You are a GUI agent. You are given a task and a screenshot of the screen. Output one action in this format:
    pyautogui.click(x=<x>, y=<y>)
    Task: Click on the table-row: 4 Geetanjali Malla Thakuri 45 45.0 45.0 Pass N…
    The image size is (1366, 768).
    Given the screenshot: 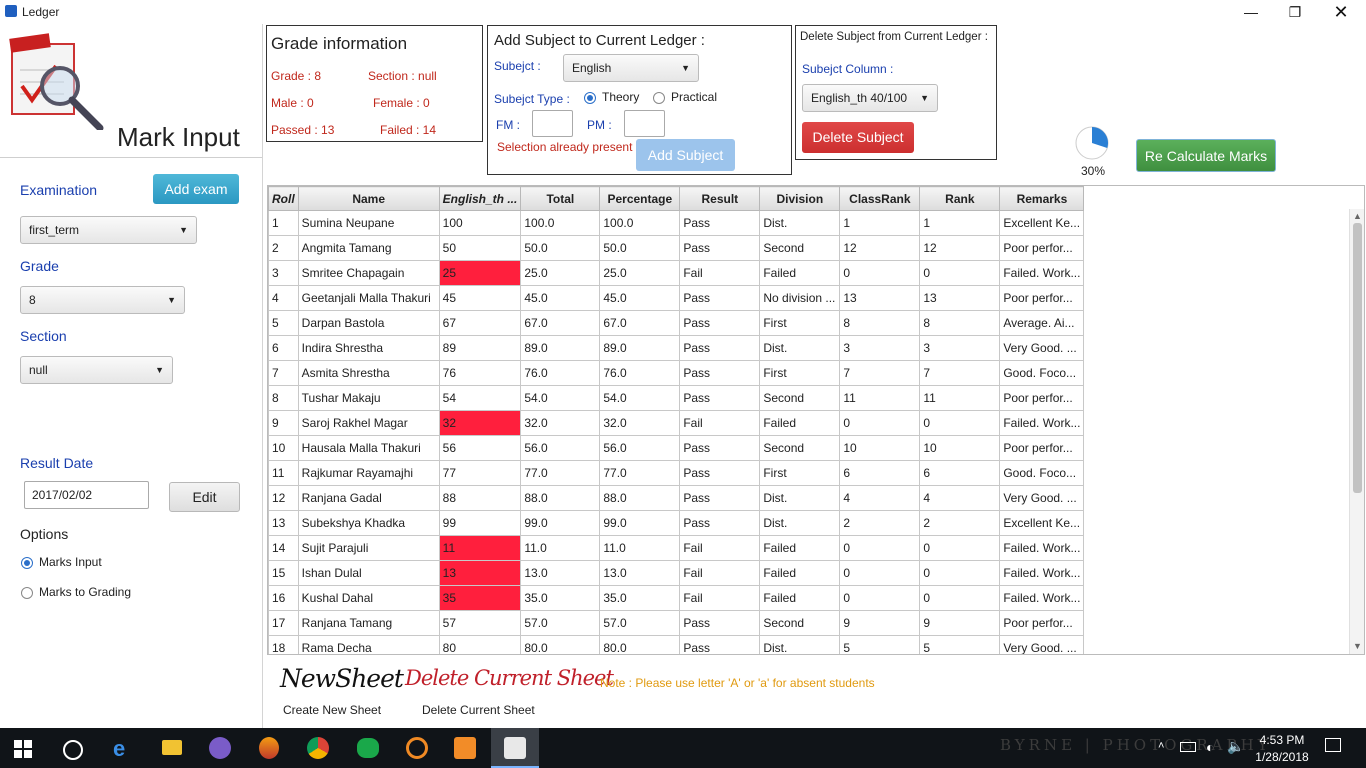 What is the action you would take?
    pyautogui.click(x=676, y=298)
    